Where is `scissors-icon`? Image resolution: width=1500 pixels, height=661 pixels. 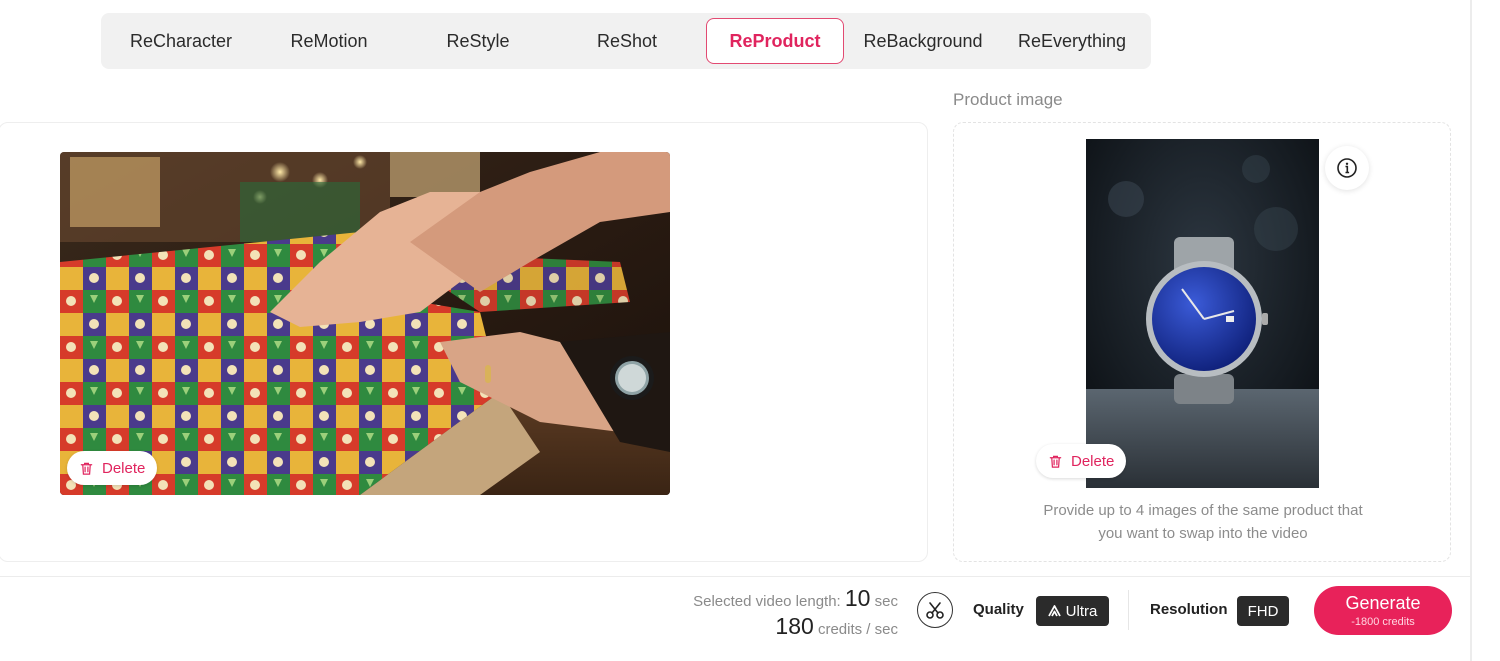 scissors-icon is located at coordinates (935, 610).